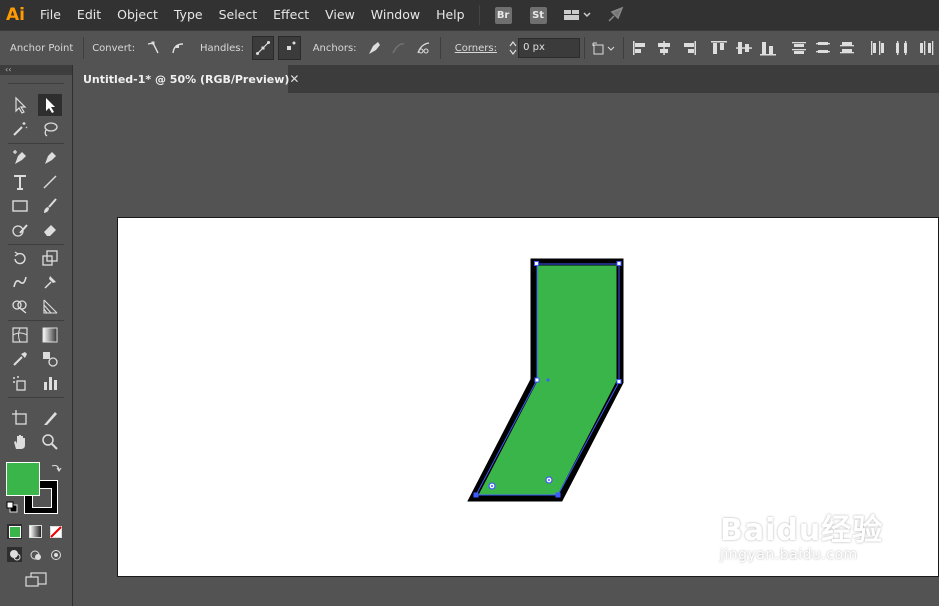  Describe the element at coordinates (503, 15) in the screenshot. I see `bridge-button: Br` at that location.